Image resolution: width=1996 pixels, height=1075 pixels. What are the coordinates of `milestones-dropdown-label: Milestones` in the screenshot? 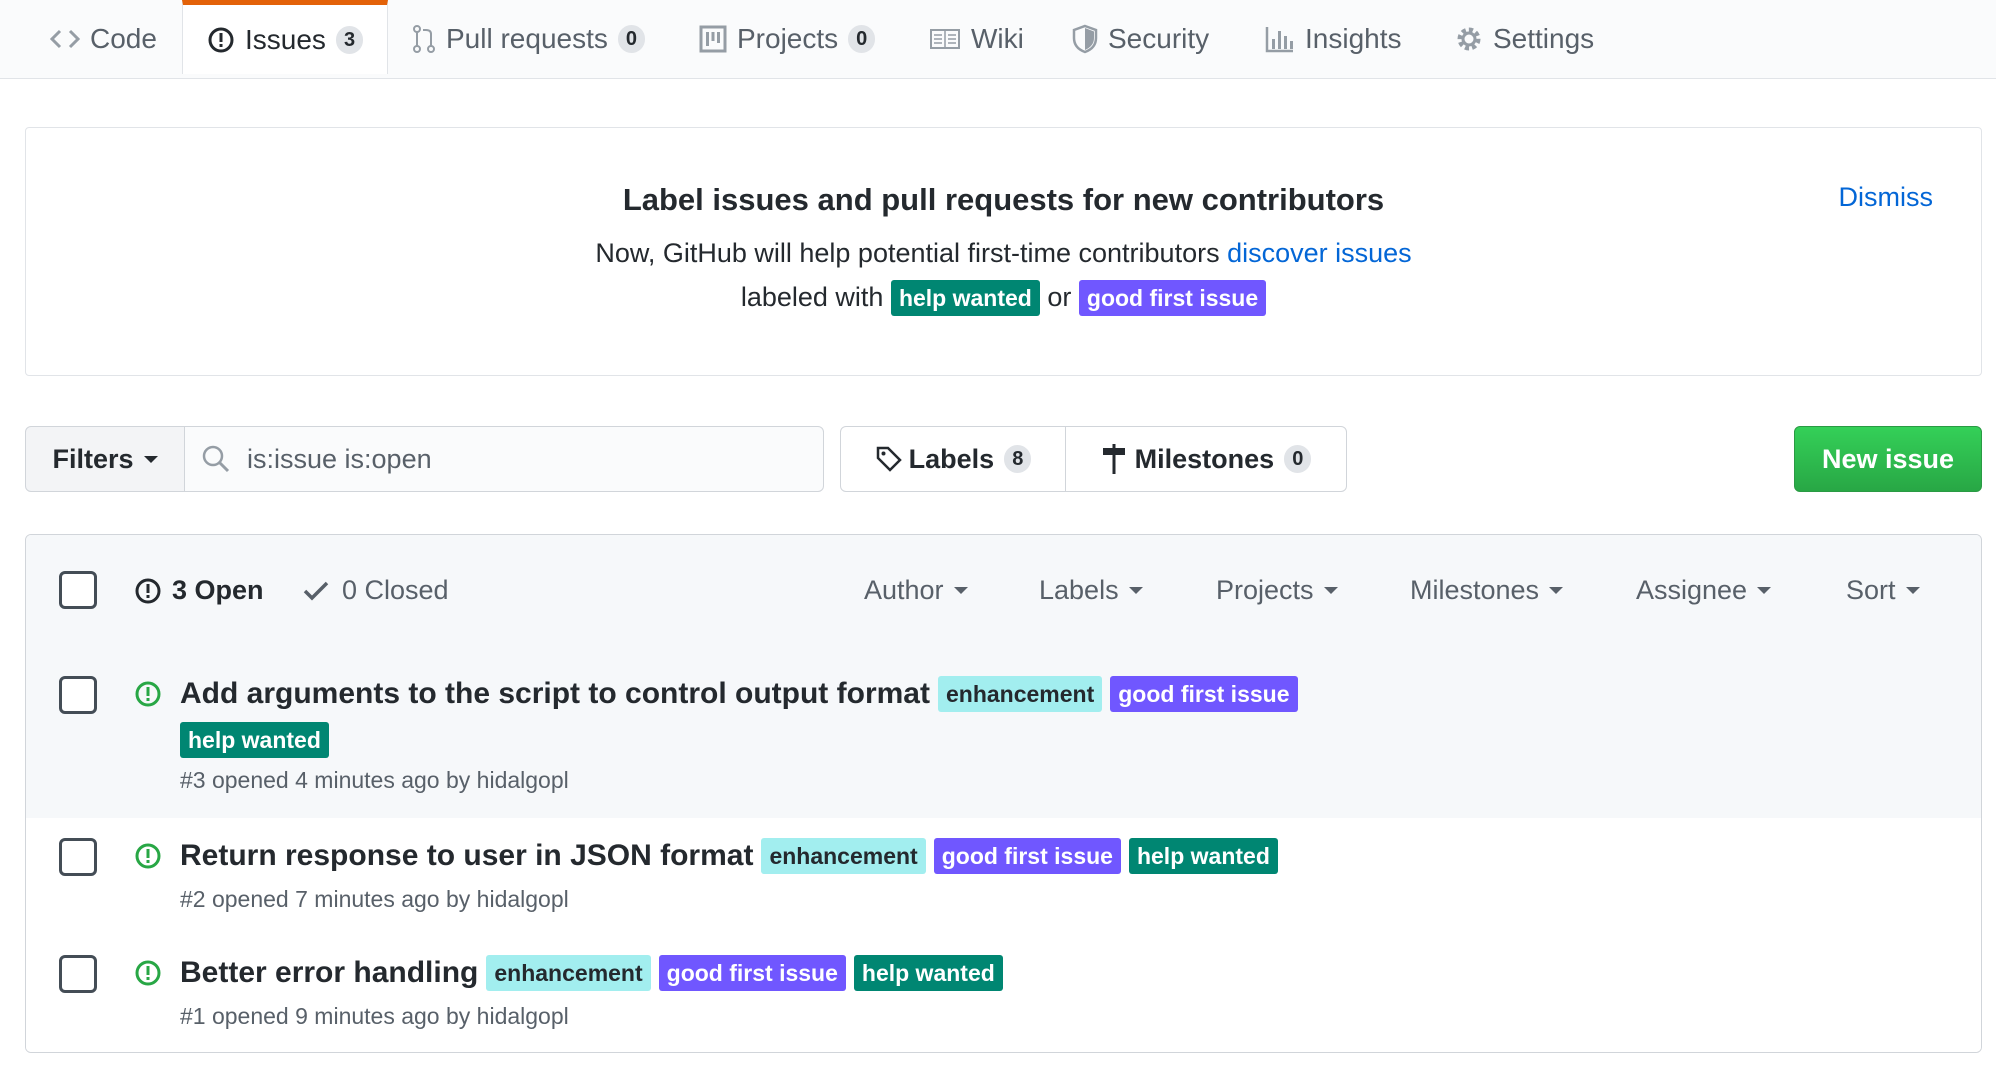 It's located at (1475, 590).